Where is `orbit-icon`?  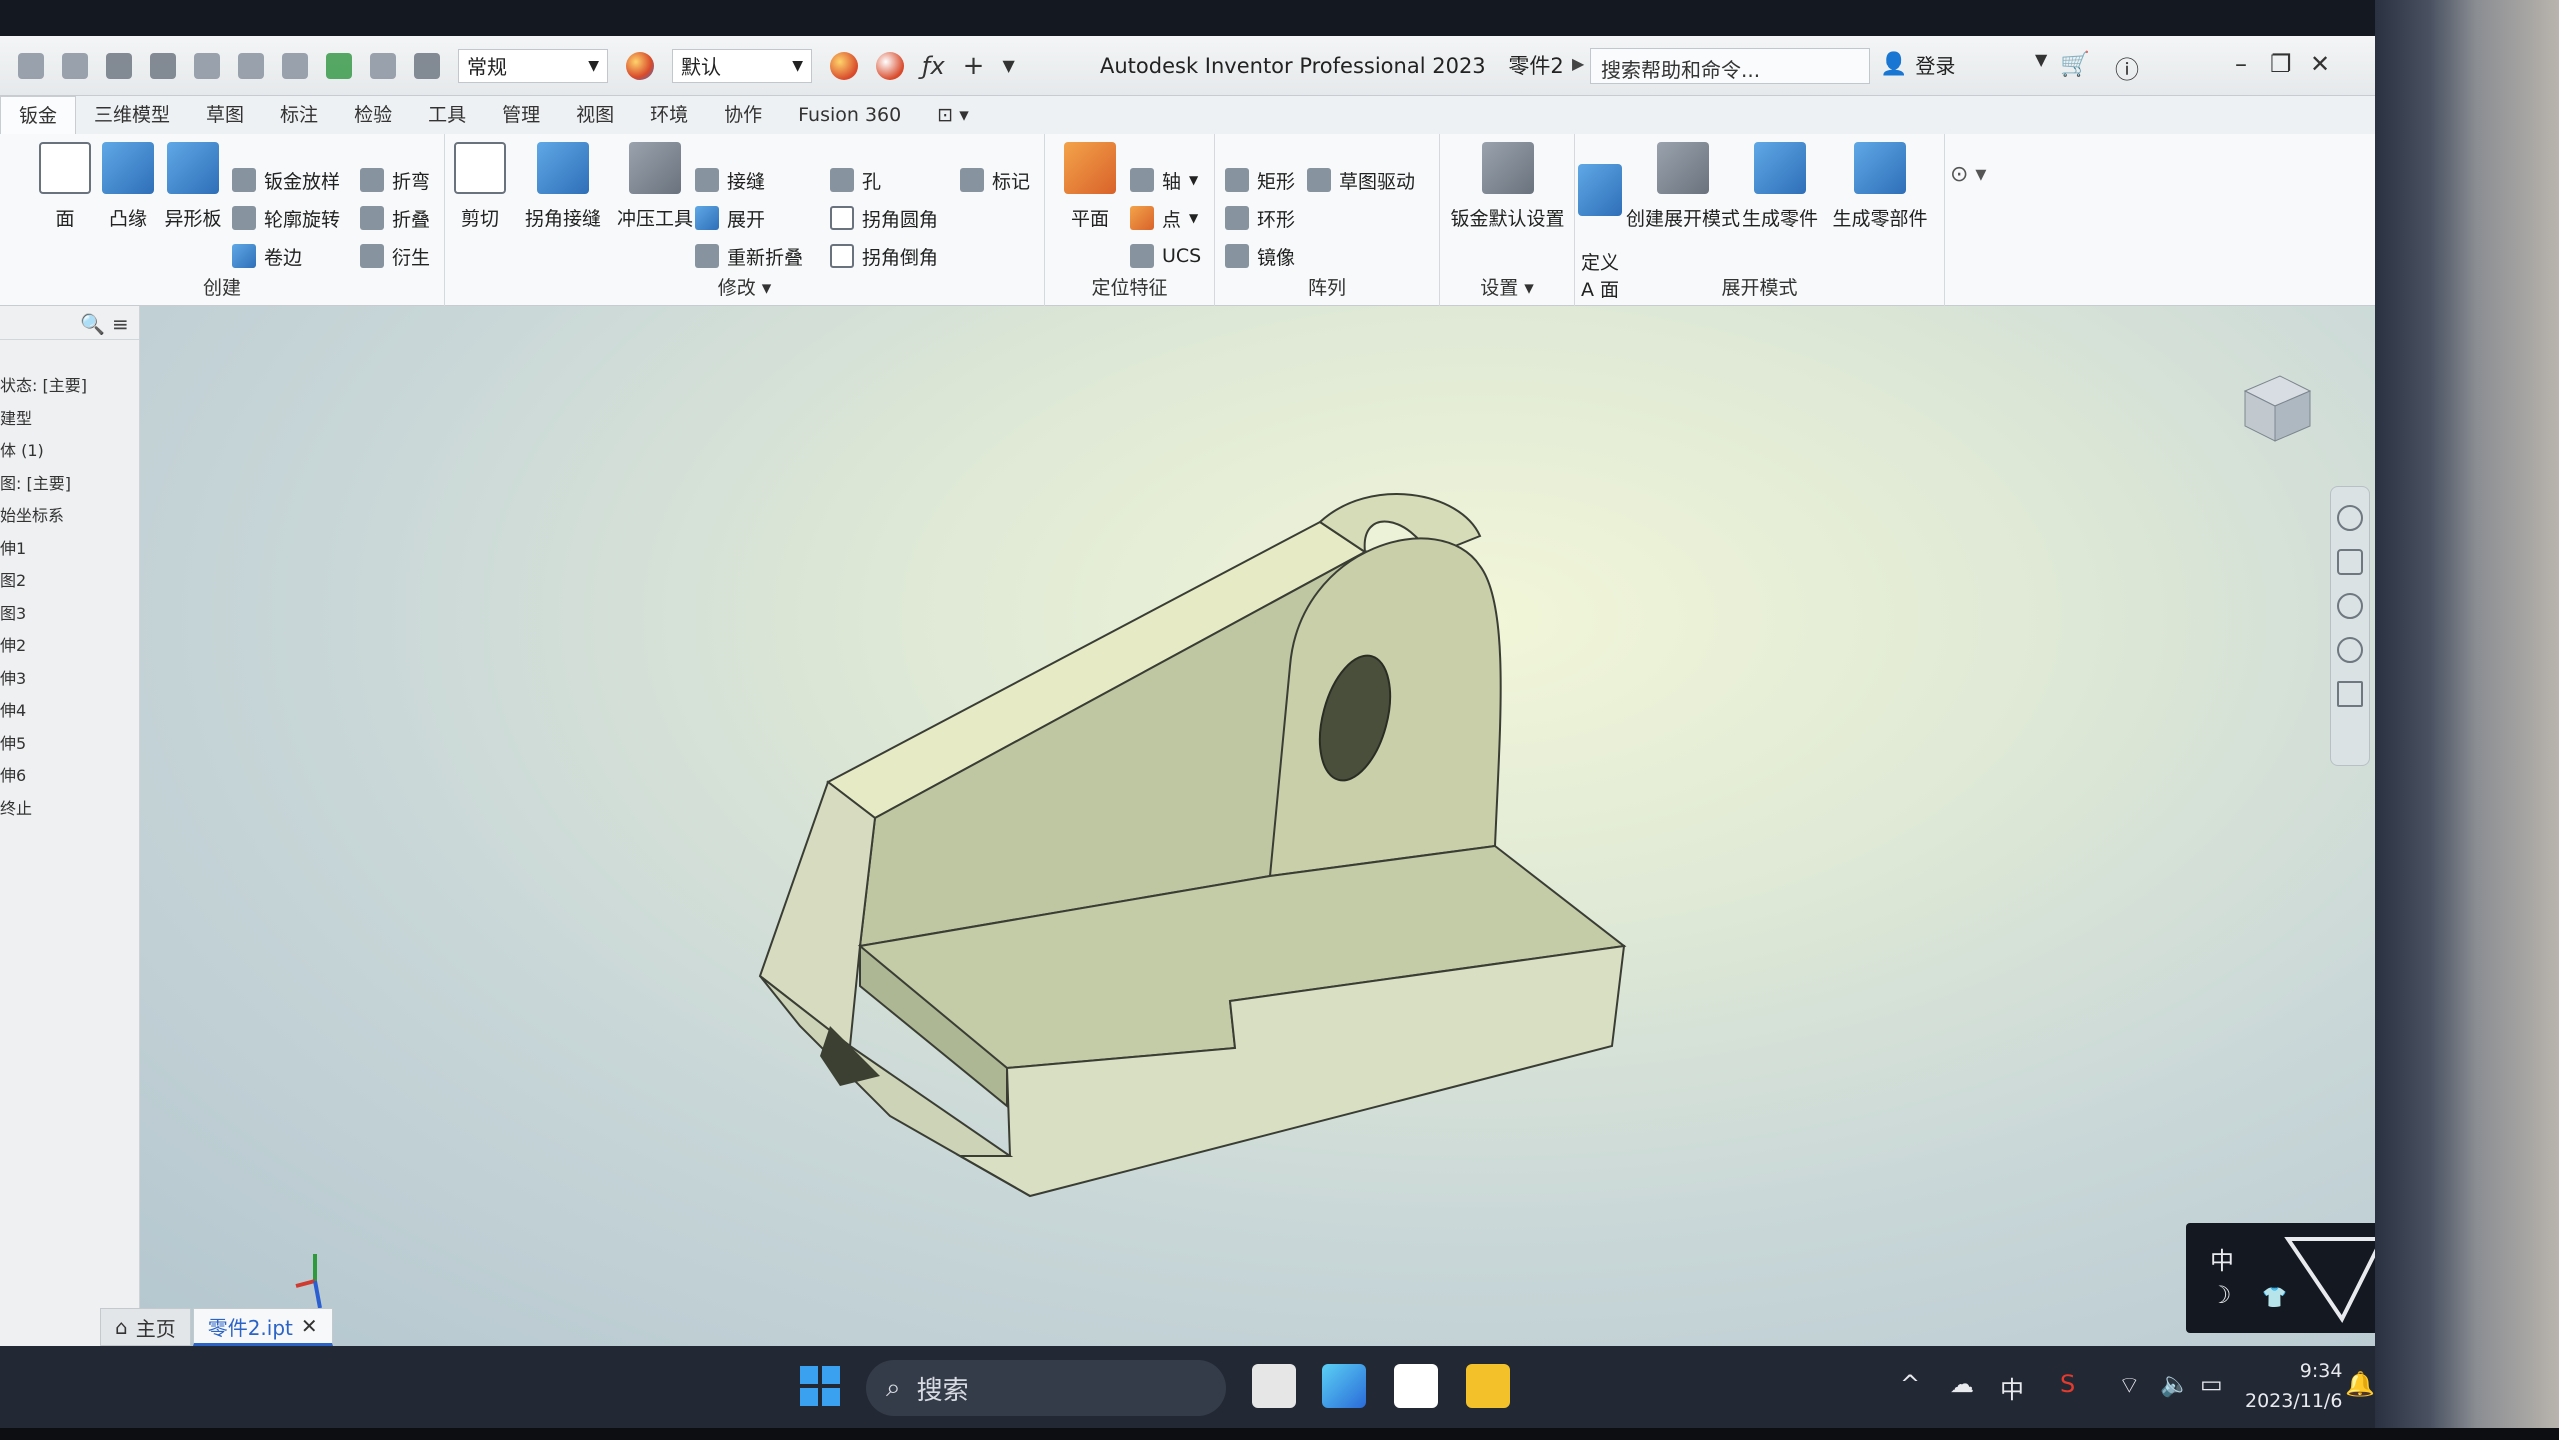
orbit-icon is located at coordinates (2350, 650).